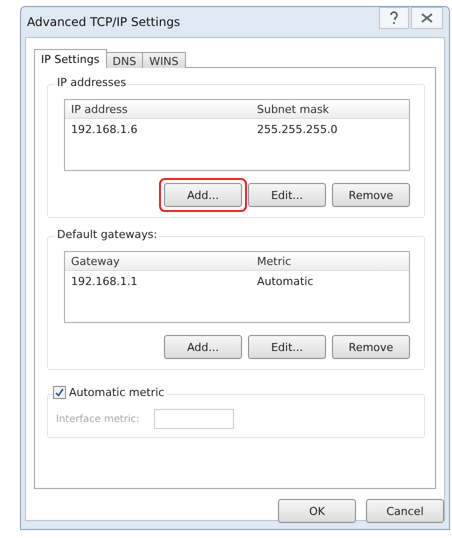 This screenshot has width=452, height=538. What do you see at coordinates (70, 58) in the screenshot?
I see `tab: IP Settings` at bounding box center [70, 58].